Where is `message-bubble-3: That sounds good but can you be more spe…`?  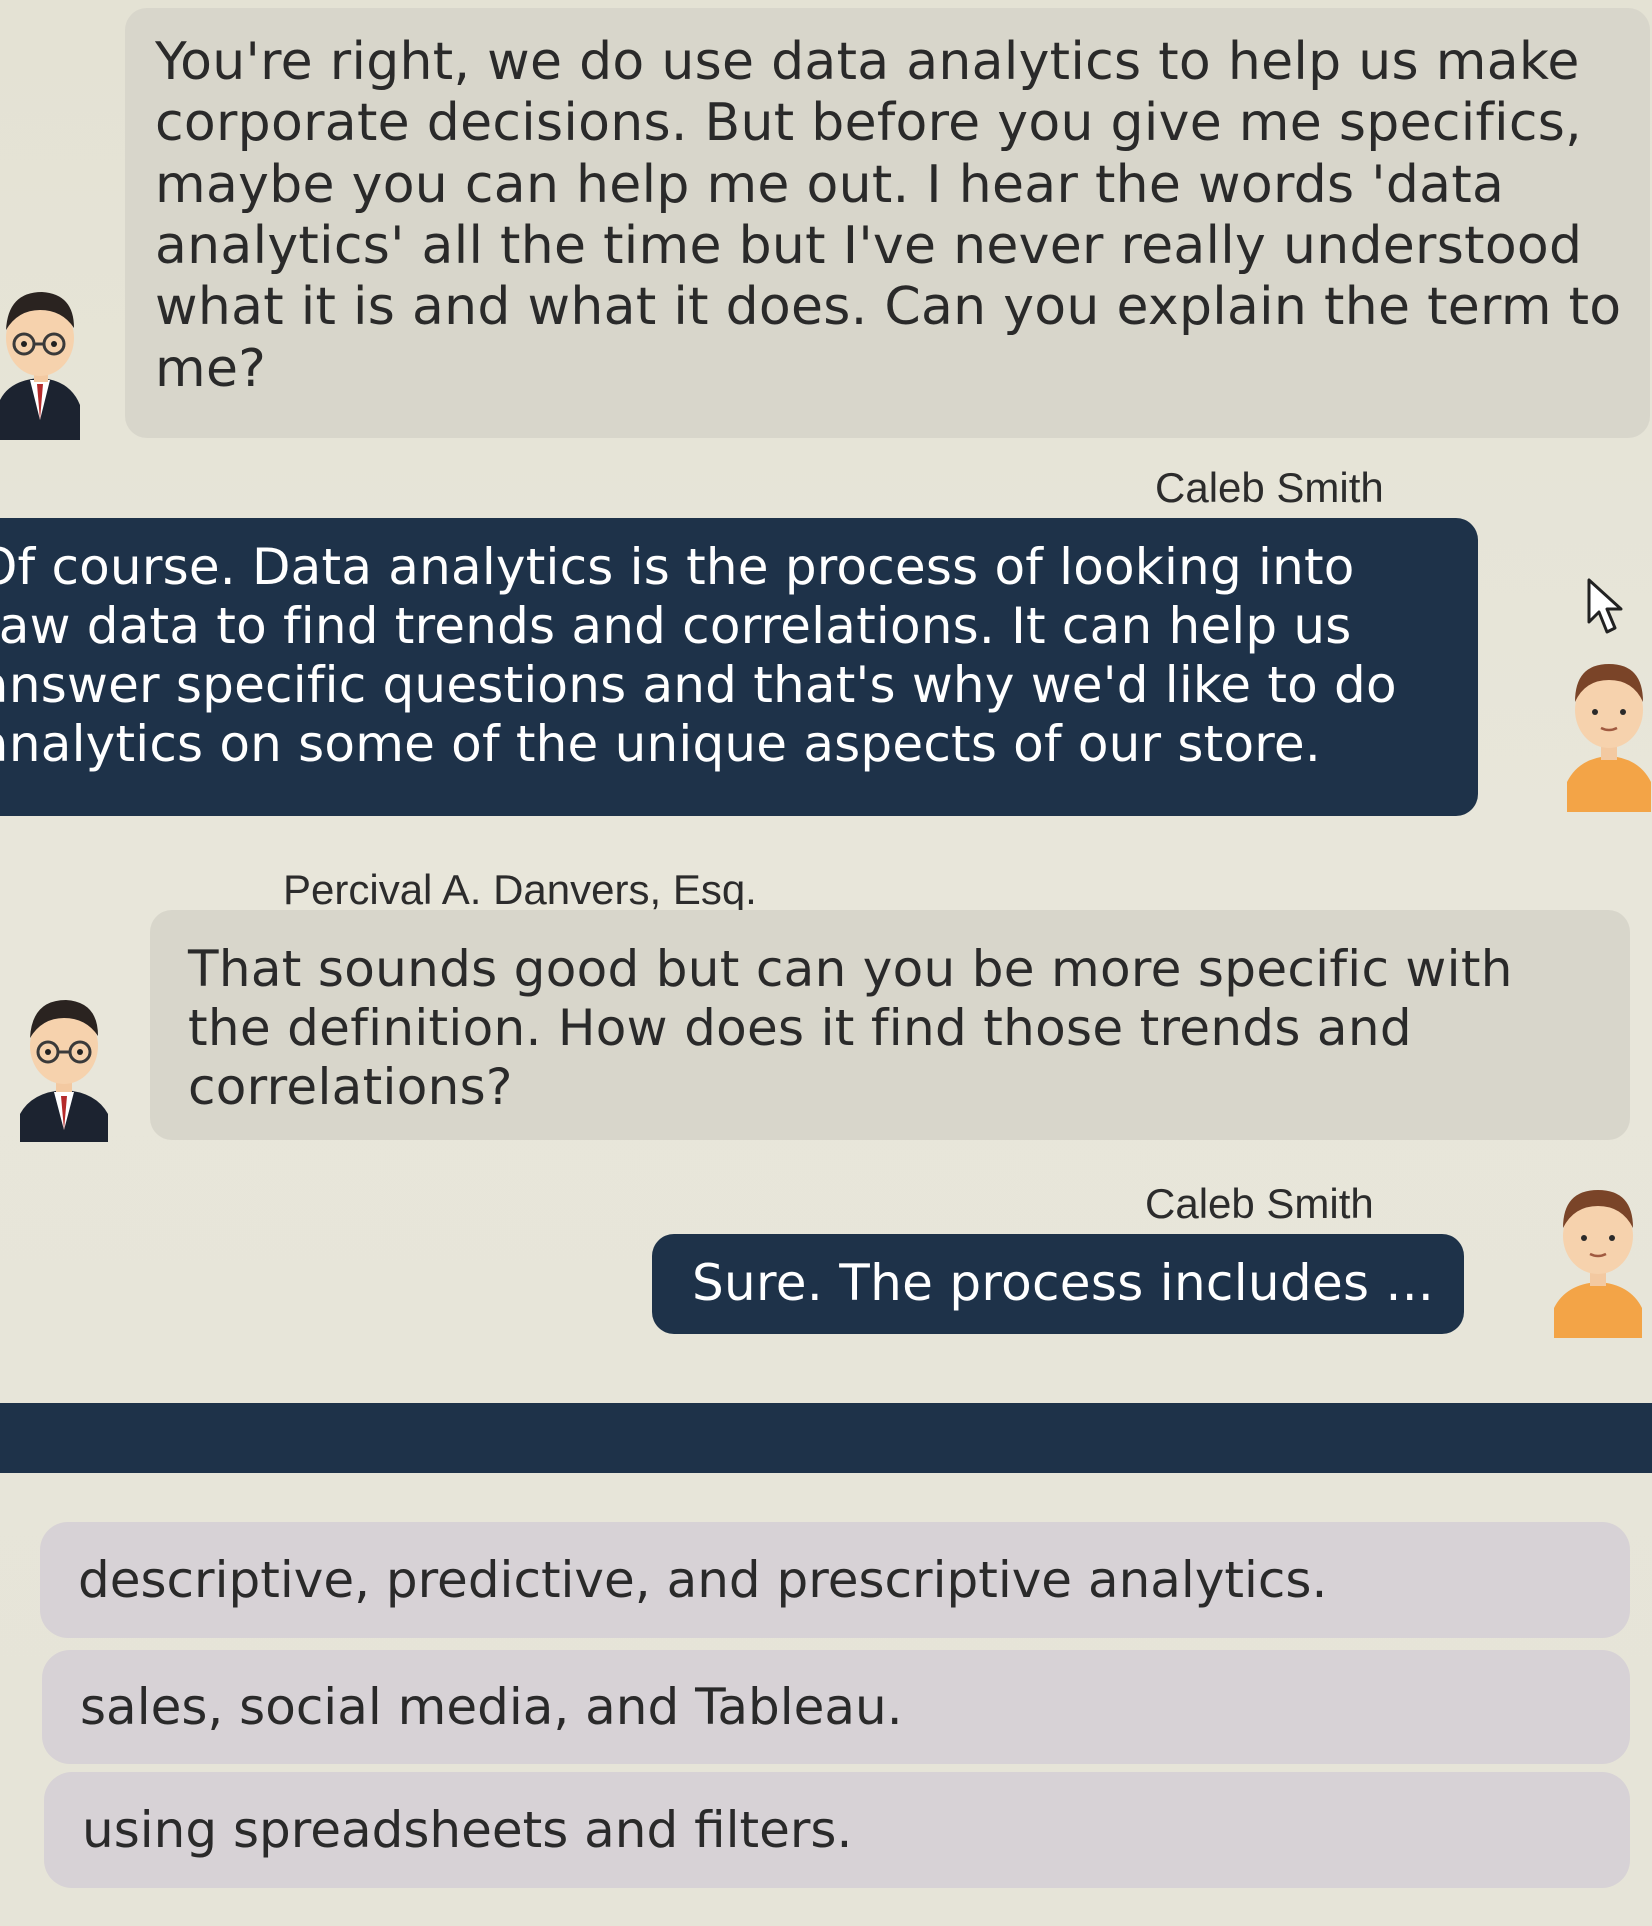 message-bubble-3: That sounds good but can you be more spe… is located at coordinates (890, 1025).